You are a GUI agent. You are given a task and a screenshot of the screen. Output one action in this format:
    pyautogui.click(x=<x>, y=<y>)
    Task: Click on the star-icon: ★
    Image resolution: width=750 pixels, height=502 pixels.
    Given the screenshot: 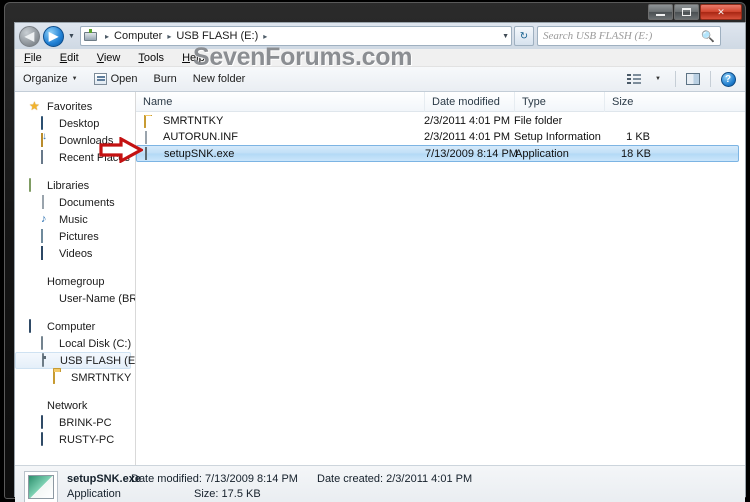 What is the action you would take?
    pyautogui.click(x=34, y=105)
    